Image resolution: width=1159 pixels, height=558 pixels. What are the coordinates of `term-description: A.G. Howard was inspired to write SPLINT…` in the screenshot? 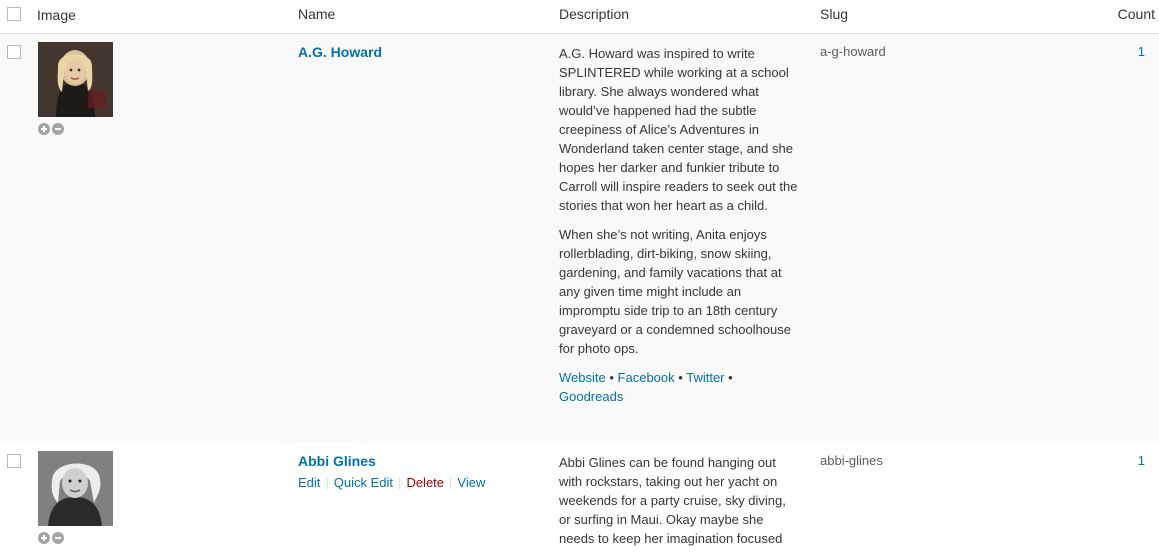 It's located at (679, 230).